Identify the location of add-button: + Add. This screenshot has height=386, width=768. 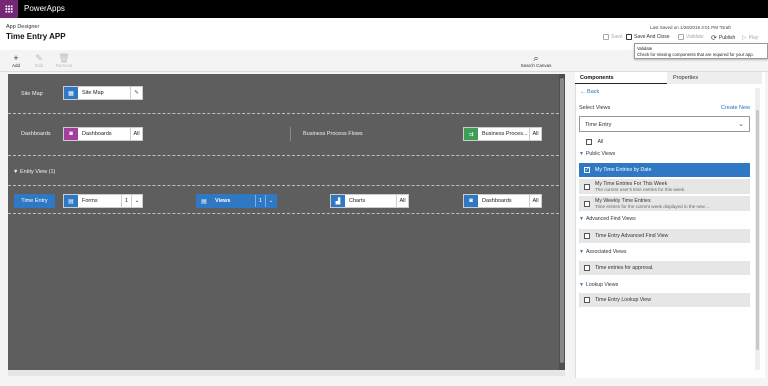
(16, 60).